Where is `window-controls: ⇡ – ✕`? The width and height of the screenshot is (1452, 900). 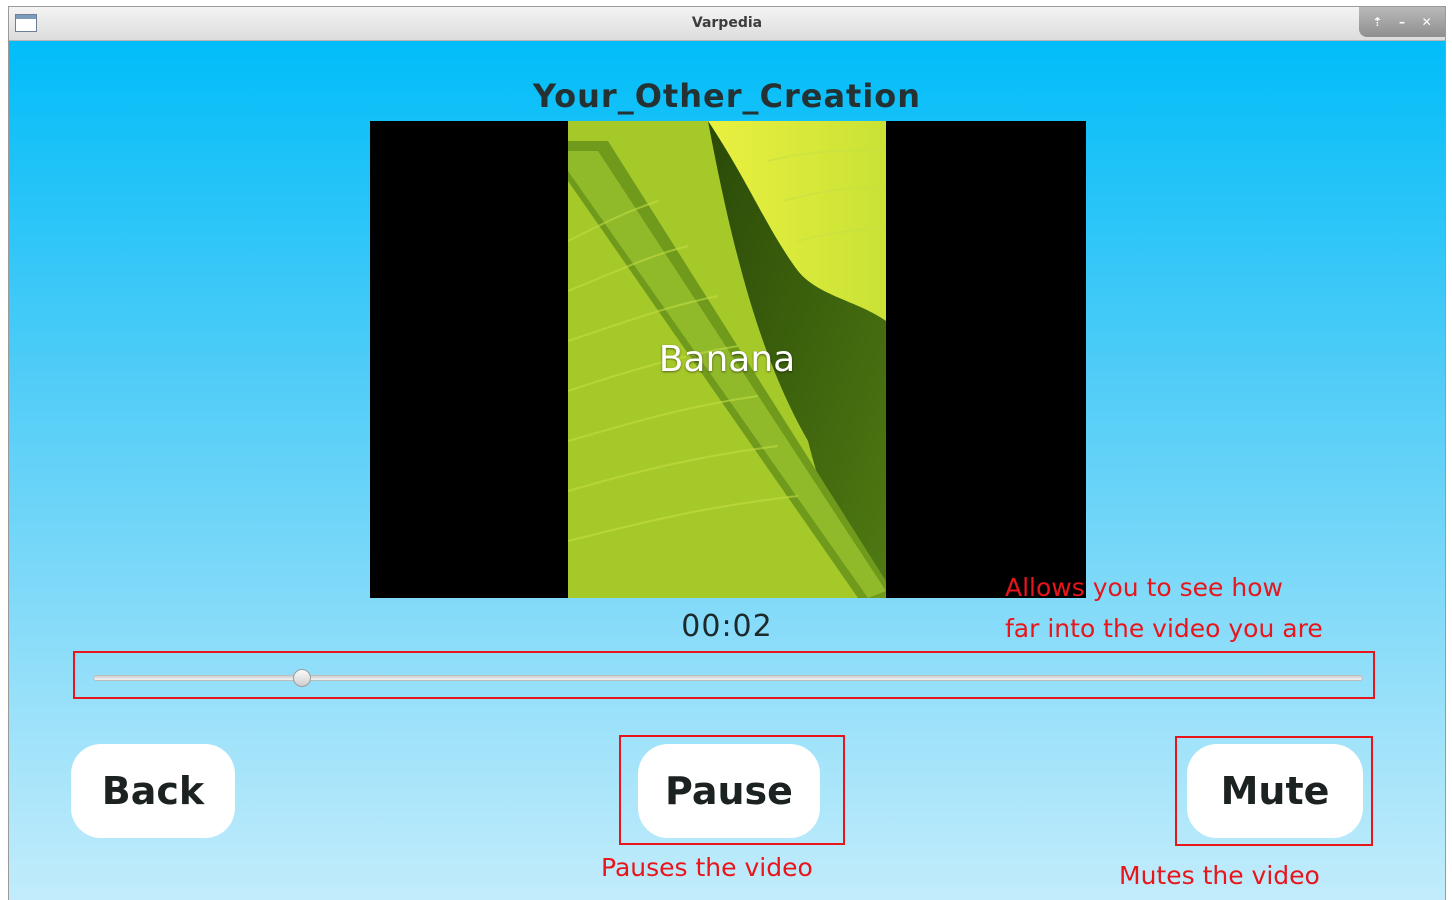
window-controls: ⇡ – ✕ is located at coordinates (1402, 22).